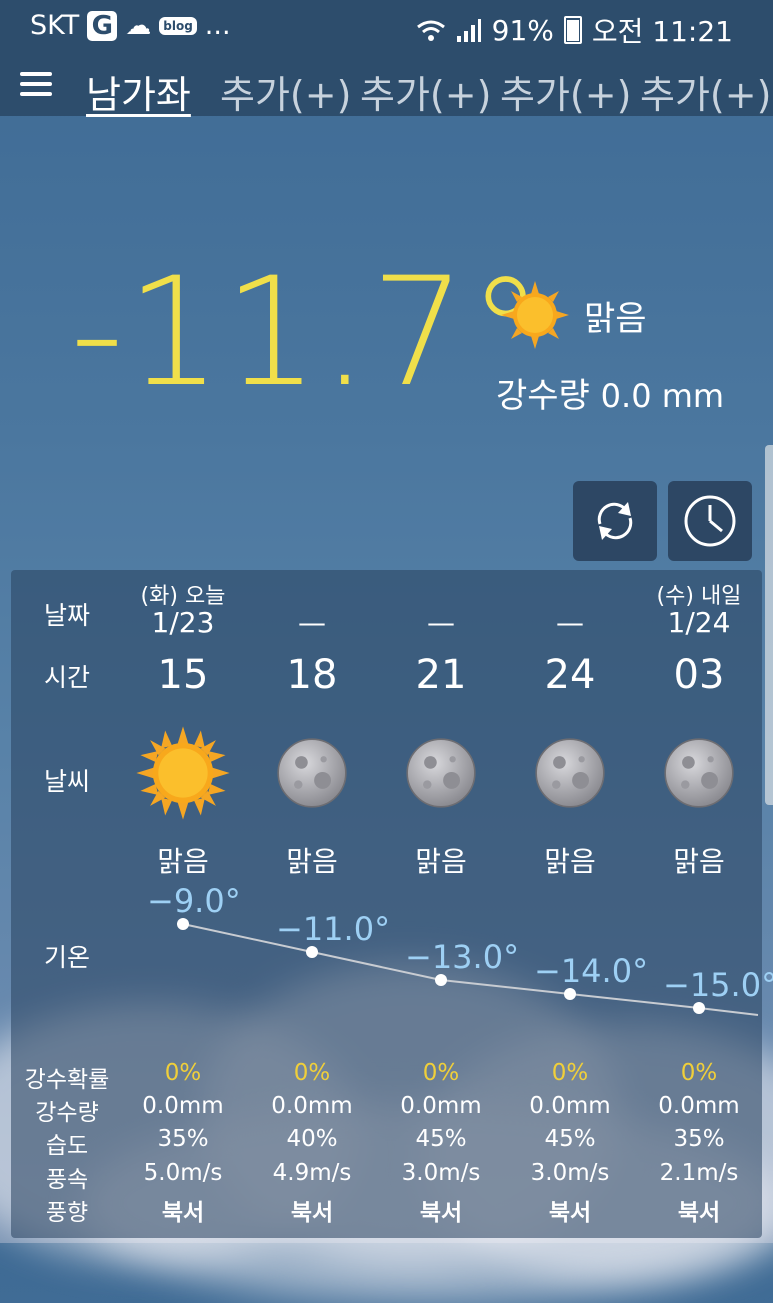 The width and height of the screenshot is (773, 1303). Describe the element at coordinates (67, 1213) in the screenshot. I see `metric-label-wind-dir: 풍향` at that location.